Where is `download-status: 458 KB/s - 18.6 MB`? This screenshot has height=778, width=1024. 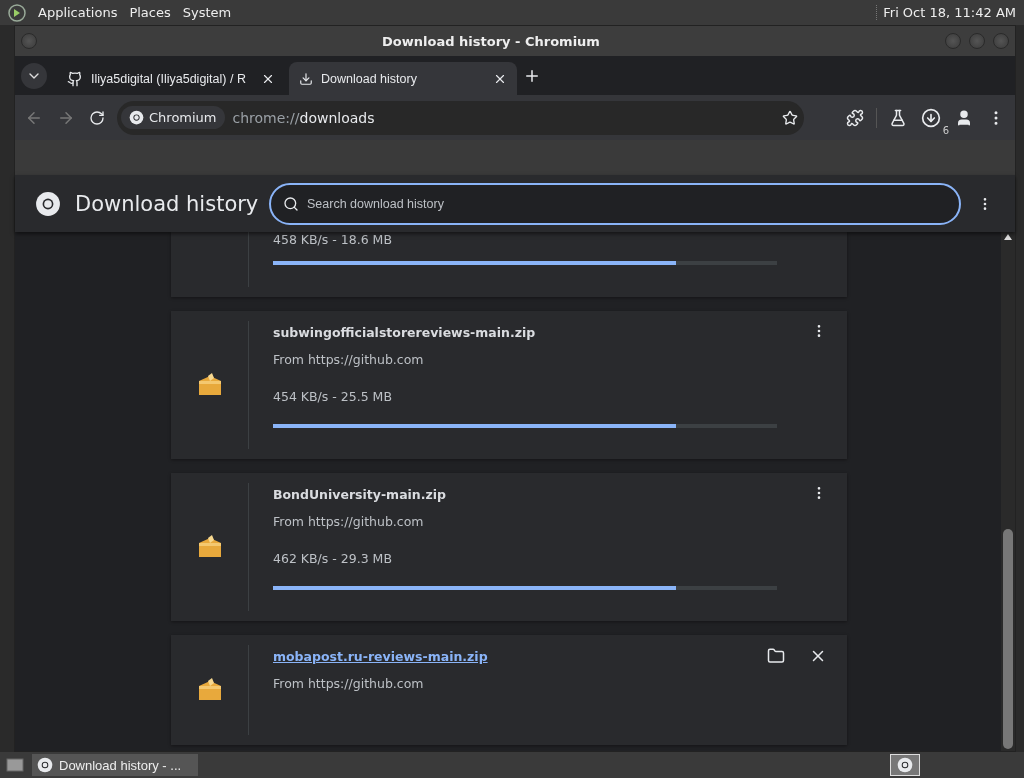
download-status: 458 KB/s - 18.6 MB is located at coordinates (333, 239).